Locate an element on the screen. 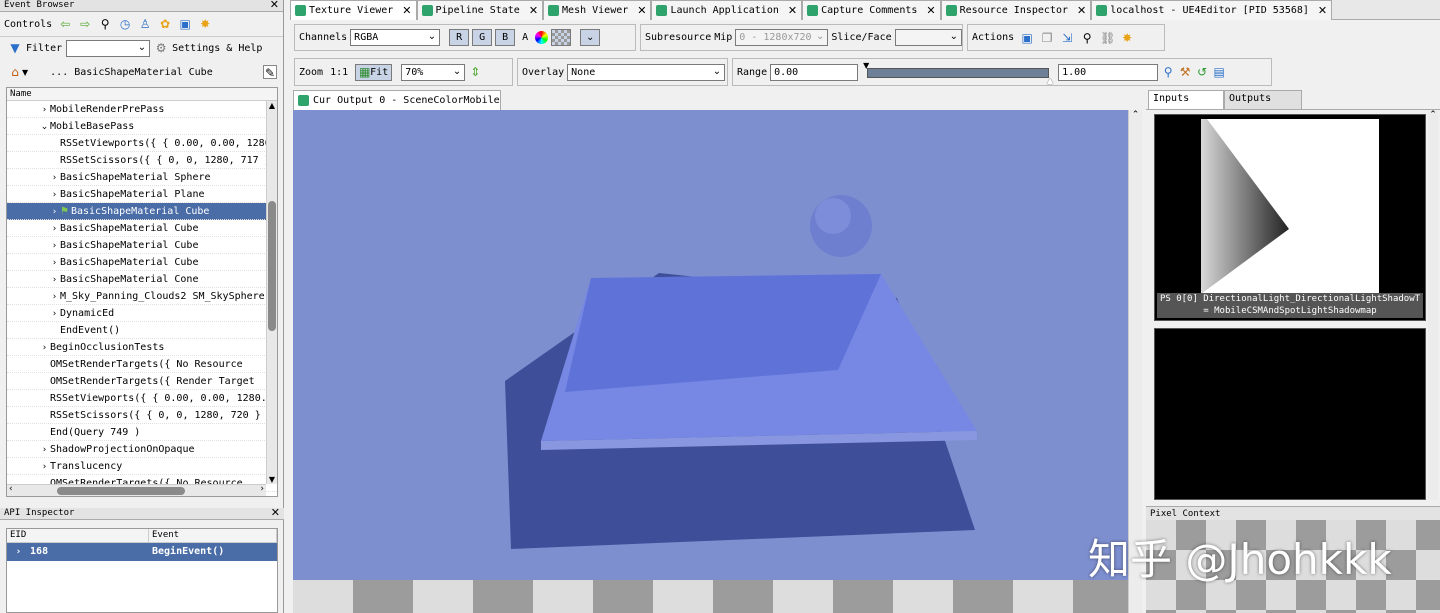 This screenshot has height=613, width=1440. tree-row: › BasicShapeMaterial Sphere is located at coordinates (142, 177).